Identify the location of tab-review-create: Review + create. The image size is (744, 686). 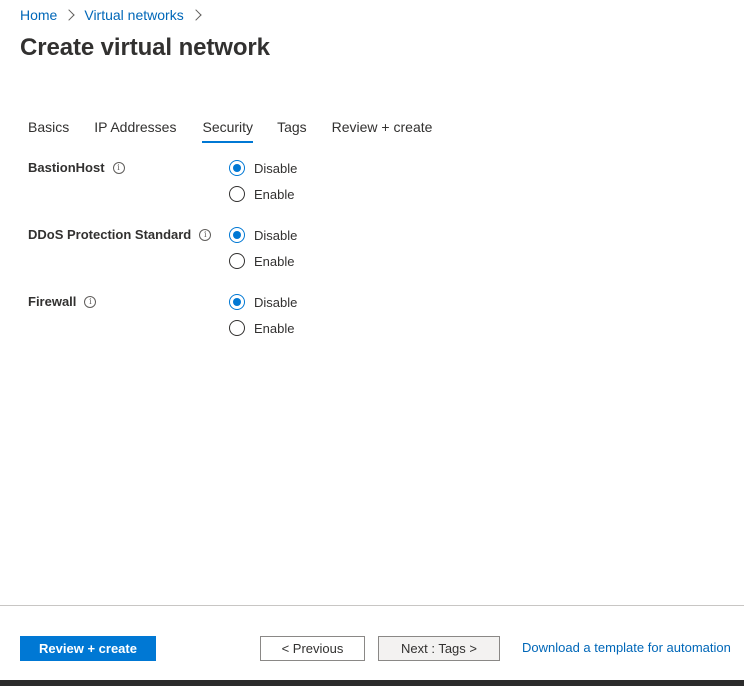
(382, 129).